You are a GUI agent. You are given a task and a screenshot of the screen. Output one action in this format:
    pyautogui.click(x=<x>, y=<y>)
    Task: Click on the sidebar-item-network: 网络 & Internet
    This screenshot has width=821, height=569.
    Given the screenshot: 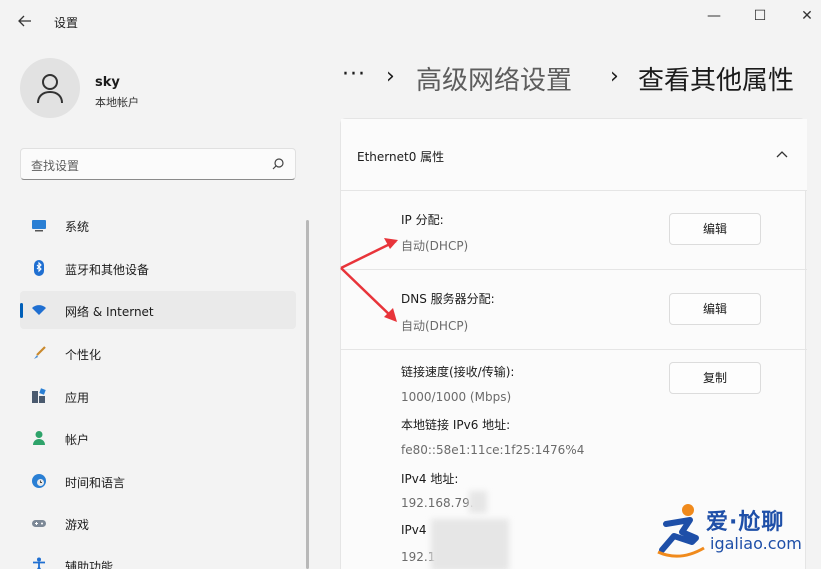 What is the action you would take?
    pyautogui.click(x=158, y=310)
    